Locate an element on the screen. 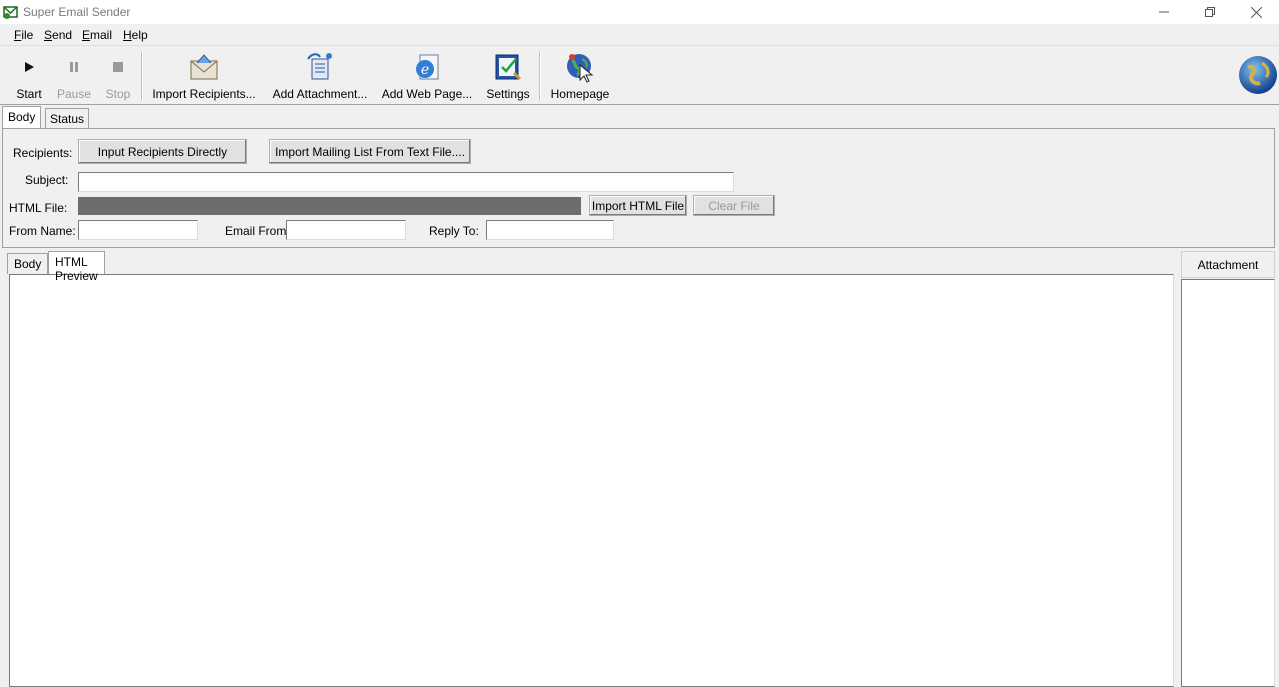  web-page-icon: e is located at coordinates (427, 67).